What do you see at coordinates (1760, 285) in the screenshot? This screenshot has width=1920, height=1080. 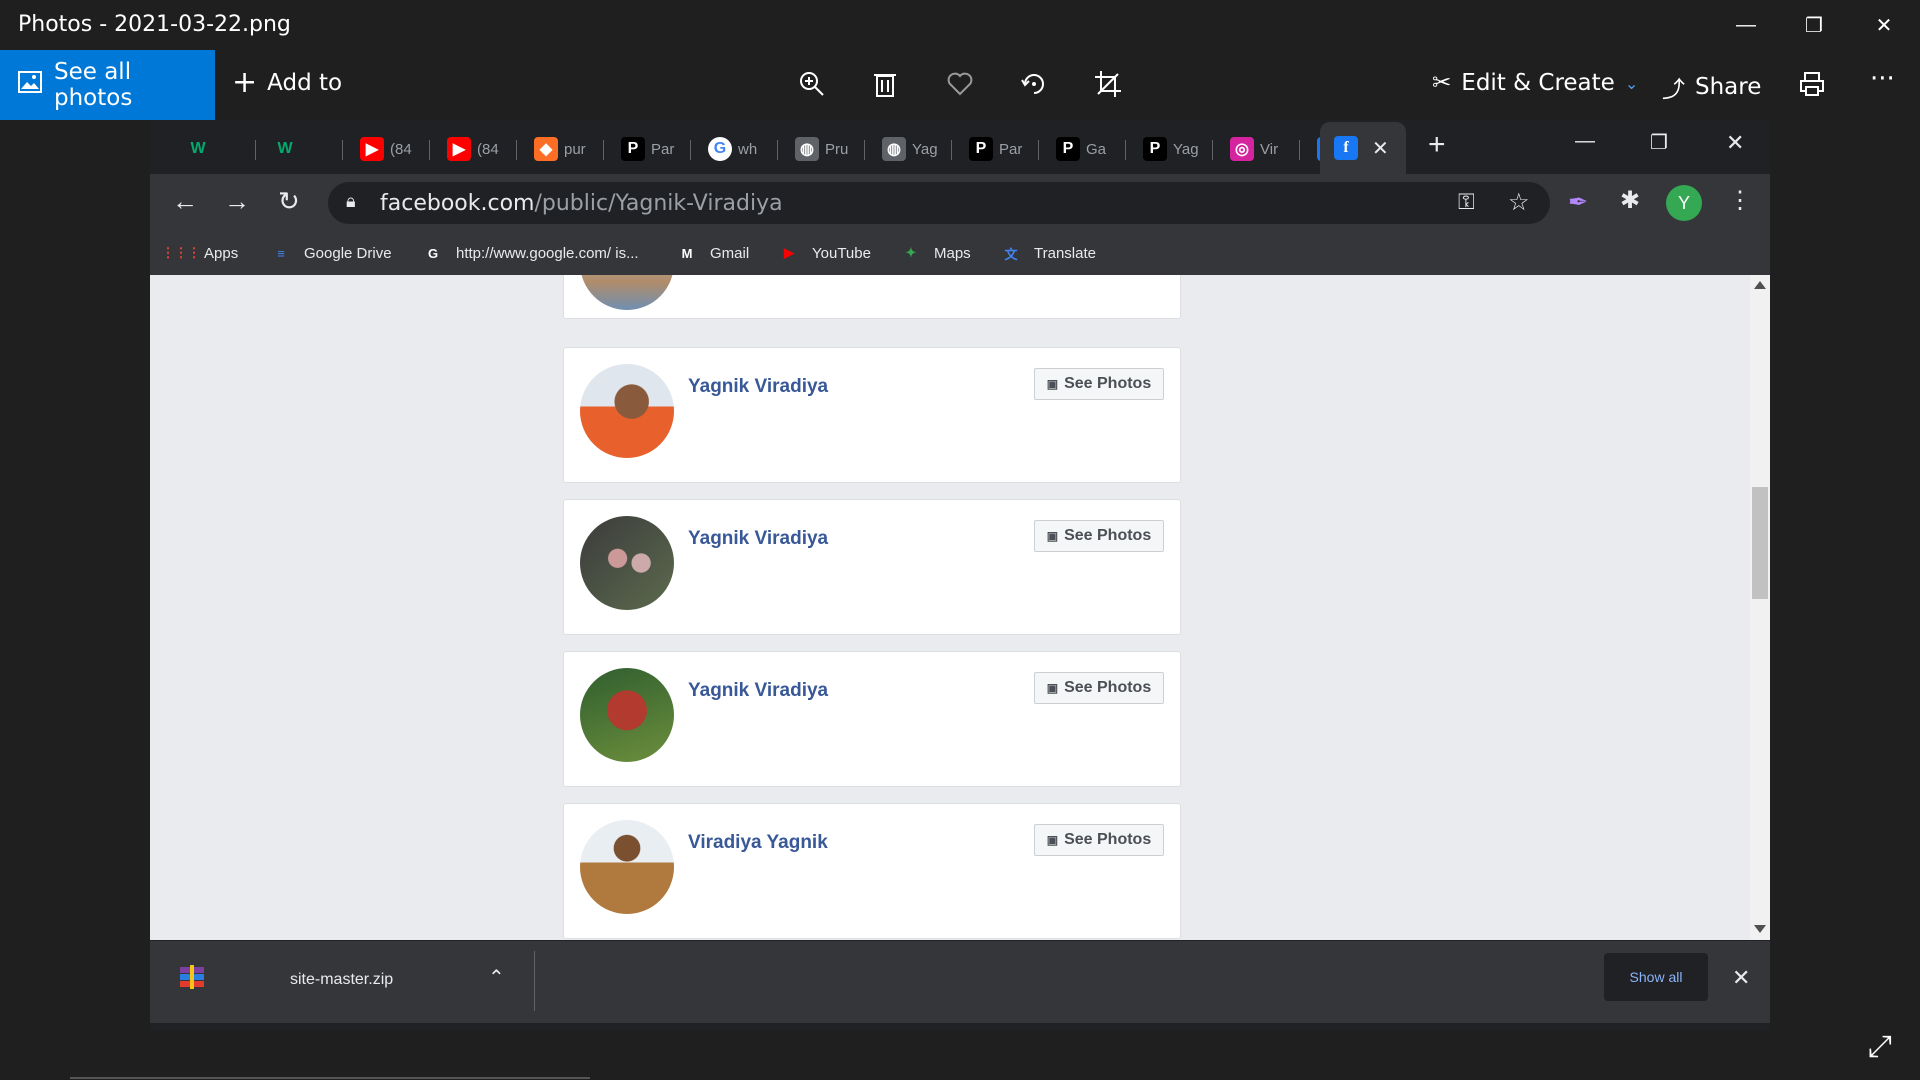 I see `scroll-up-arrow-icon` at bounding box center [1760, 285].